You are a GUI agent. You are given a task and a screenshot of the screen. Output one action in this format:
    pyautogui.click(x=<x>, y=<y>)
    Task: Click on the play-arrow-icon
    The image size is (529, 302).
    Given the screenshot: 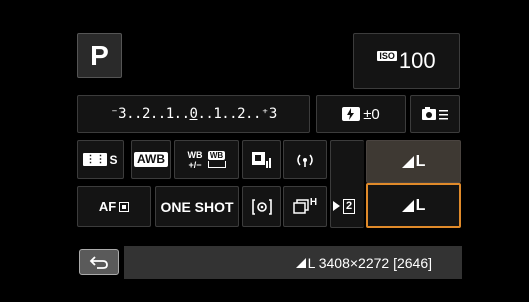 What is the action you would take?
    pyautogui.click(x=336, y=206)
    